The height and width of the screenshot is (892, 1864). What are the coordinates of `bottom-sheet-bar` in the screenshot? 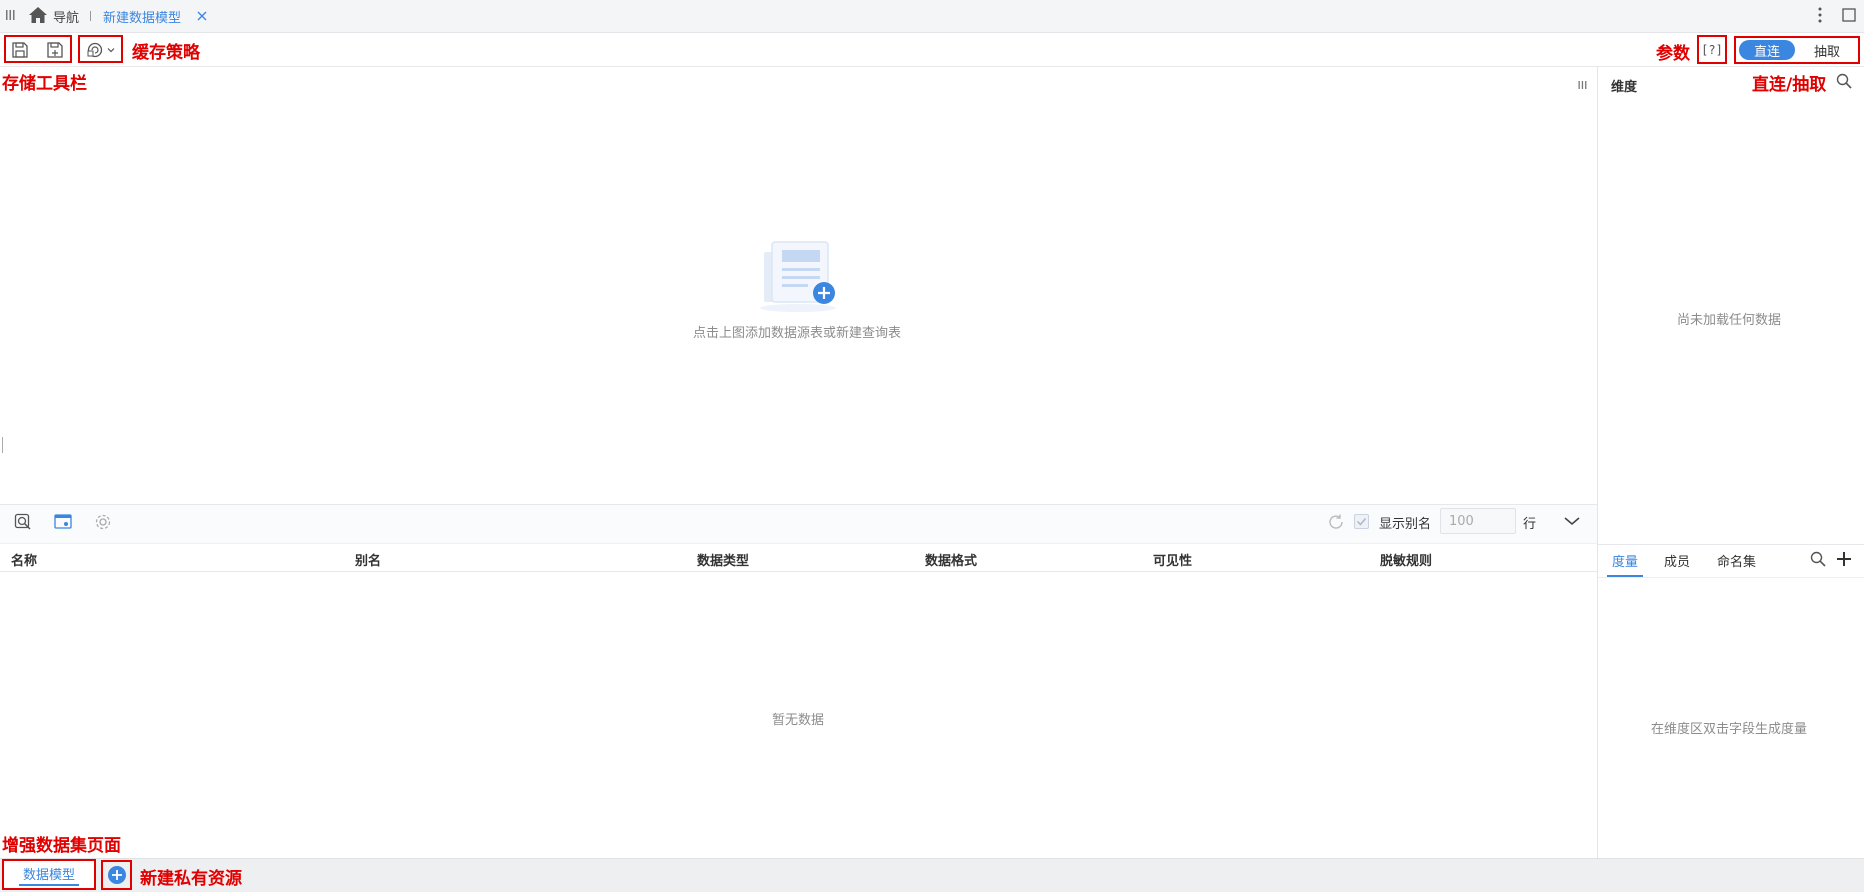 It's located at (932, 875).